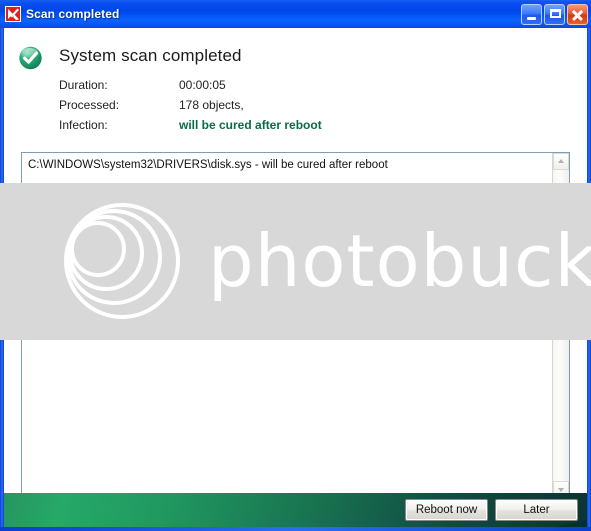  Describe the element at coordinates (83, 85) in the screenshot. I see `info-label: Duration:` at that location.